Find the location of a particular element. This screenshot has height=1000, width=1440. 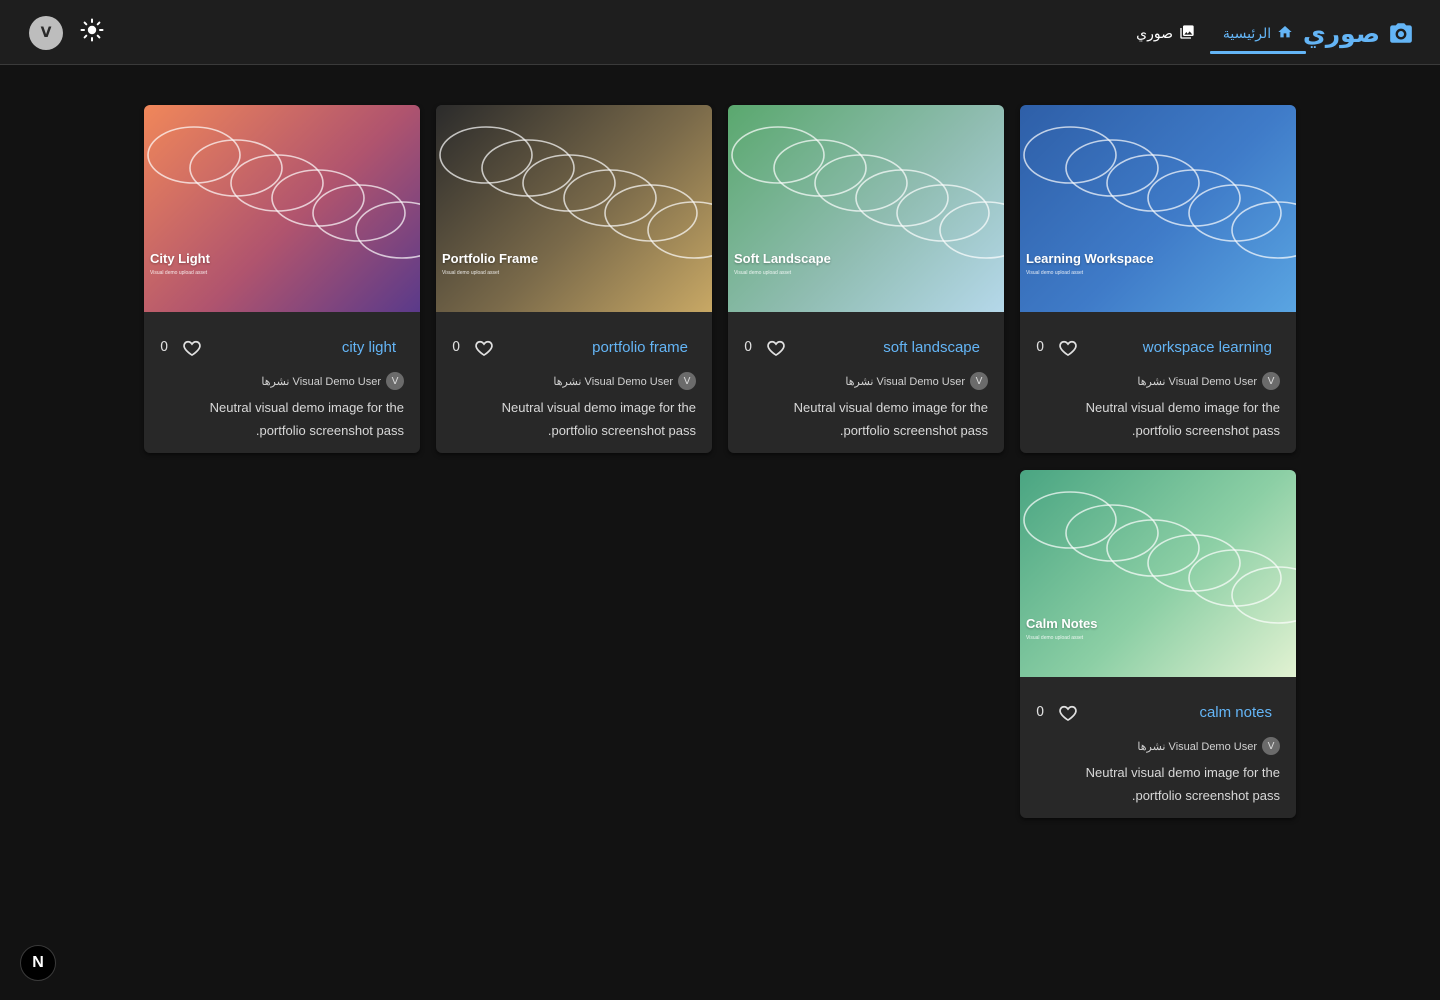

theme-toggle-button is located at coordinates (92, 32).